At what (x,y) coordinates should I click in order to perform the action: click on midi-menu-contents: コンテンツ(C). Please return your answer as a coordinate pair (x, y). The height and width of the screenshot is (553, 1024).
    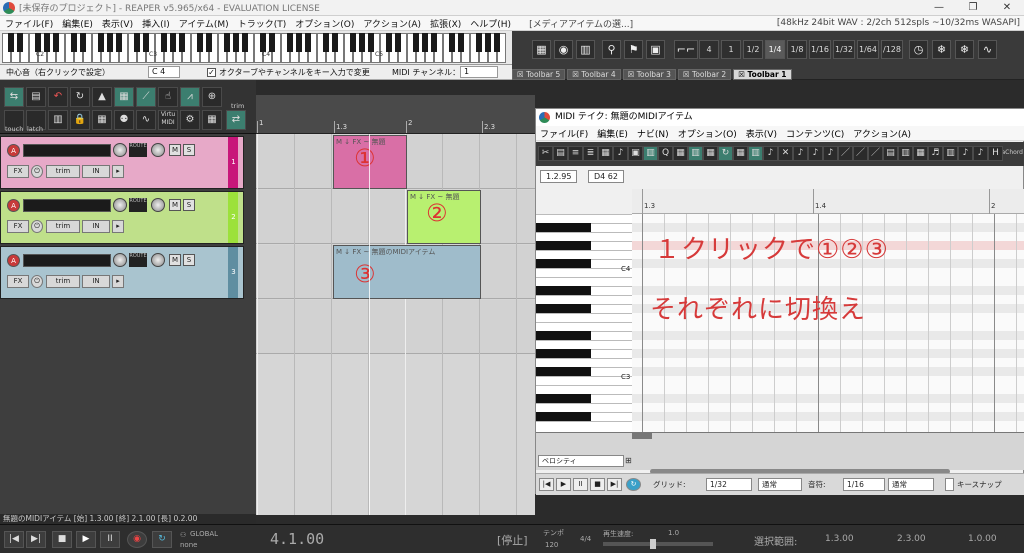
    Looking at the image, I should click on (815, 133).